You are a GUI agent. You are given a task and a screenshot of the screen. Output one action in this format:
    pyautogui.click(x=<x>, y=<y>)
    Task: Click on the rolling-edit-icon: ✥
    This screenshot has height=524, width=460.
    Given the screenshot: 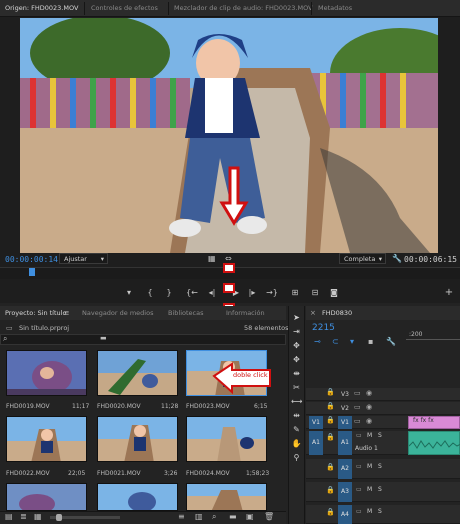 What is the action you would take?
    pyautogui.click(x=296, y=359)
    